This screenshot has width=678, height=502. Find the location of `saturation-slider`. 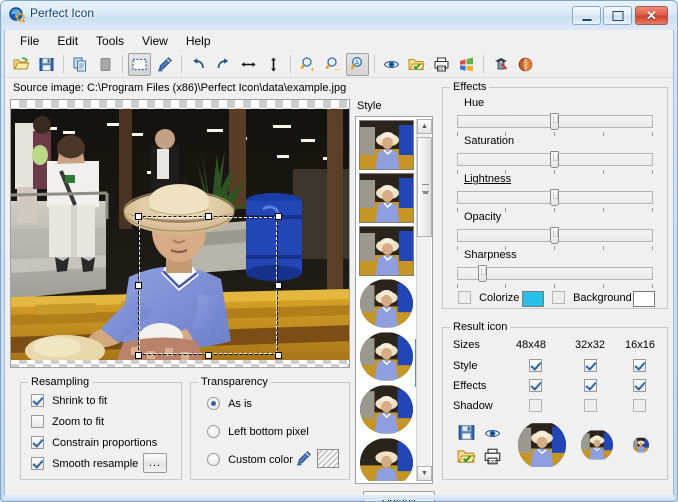

saturation-slider is located at coordinates (555, 159).